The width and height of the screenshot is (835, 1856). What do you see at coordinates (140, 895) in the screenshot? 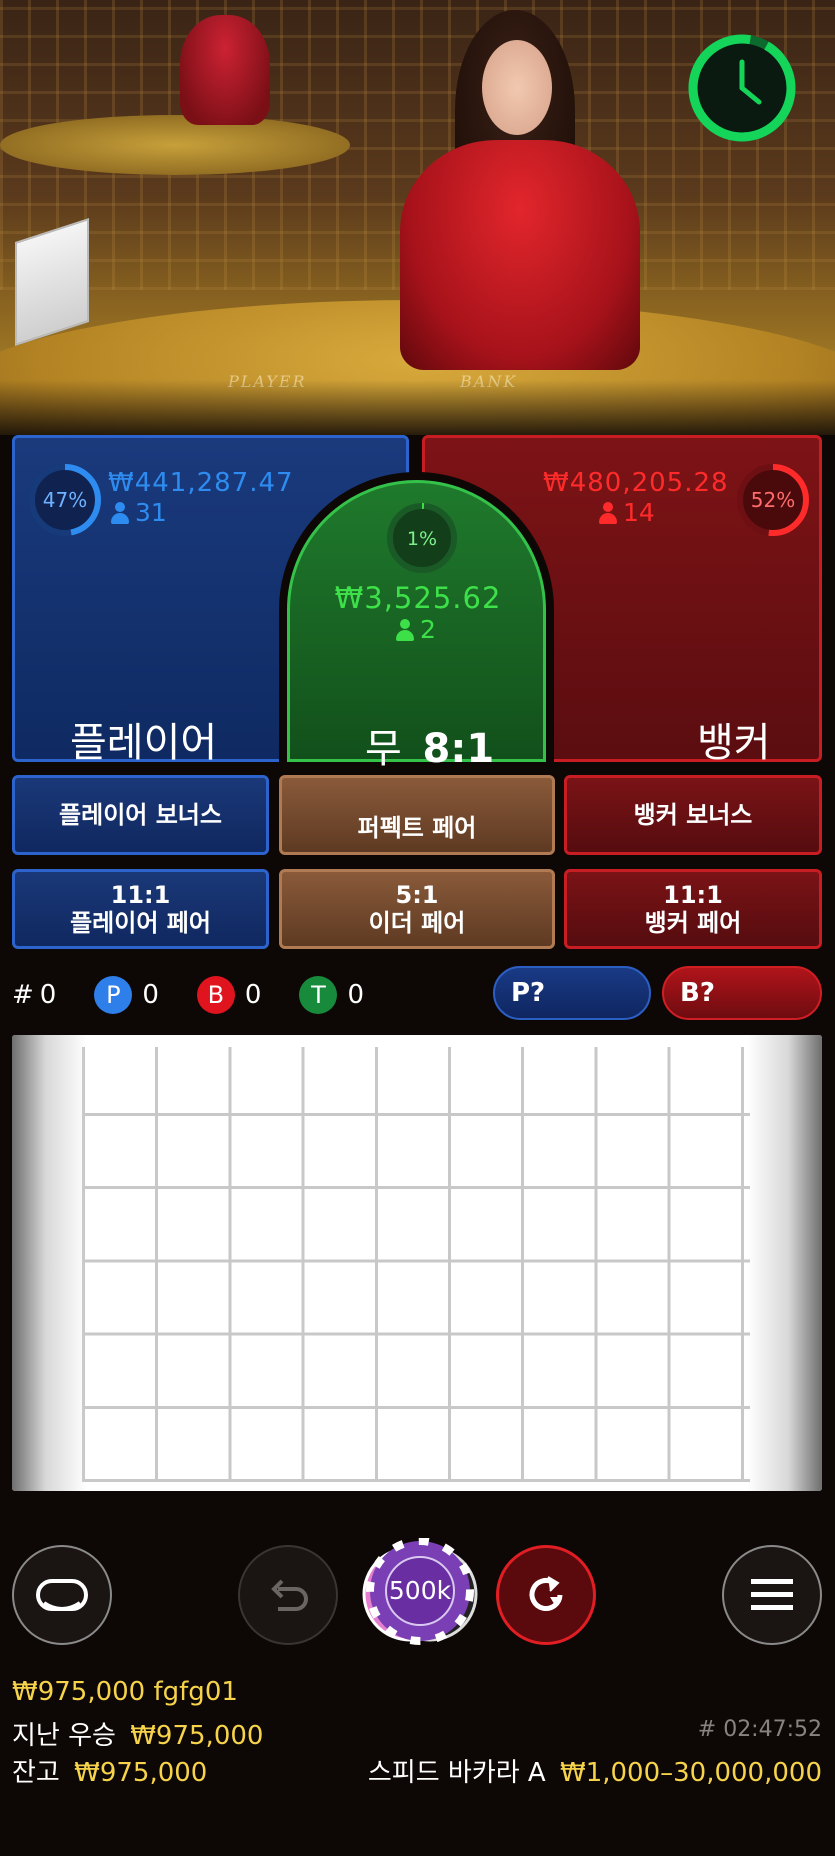
I see `player-pair-payout: 11:1` at bounding box center [140, 895].